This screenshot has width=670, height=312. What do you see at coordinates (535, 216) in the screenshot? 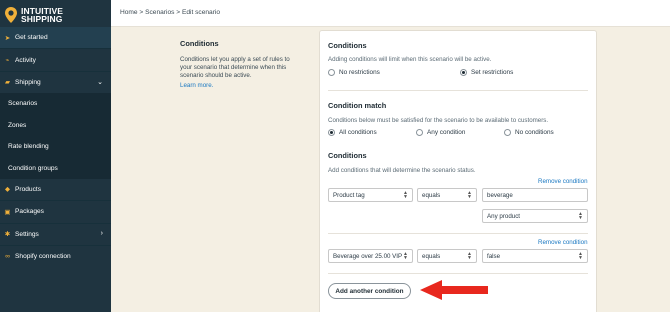
I see `condition-scope-select: Any product ▲ ▼` at bounding box center [535, 216].